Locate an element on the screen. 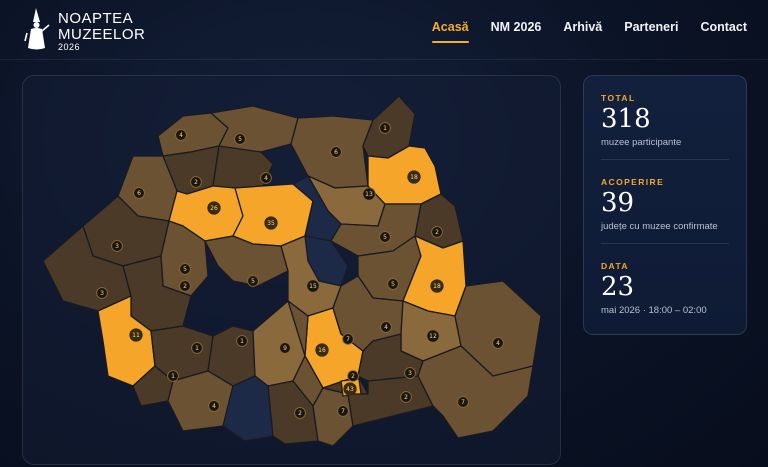 This screenshot has height=467, width=768. stat-total-value: 318 is located at coordinates (626, 119).